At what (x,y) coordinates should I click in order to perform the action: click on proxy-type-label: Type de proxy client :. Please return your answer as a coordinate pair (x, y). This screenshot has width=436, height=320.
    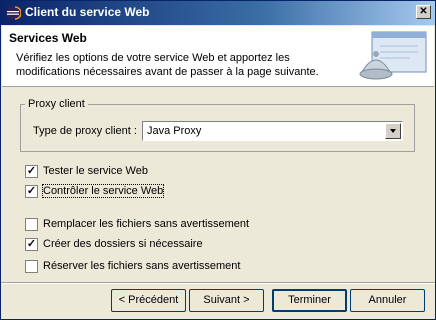
    Looking at the image, I should click on (85, 131).